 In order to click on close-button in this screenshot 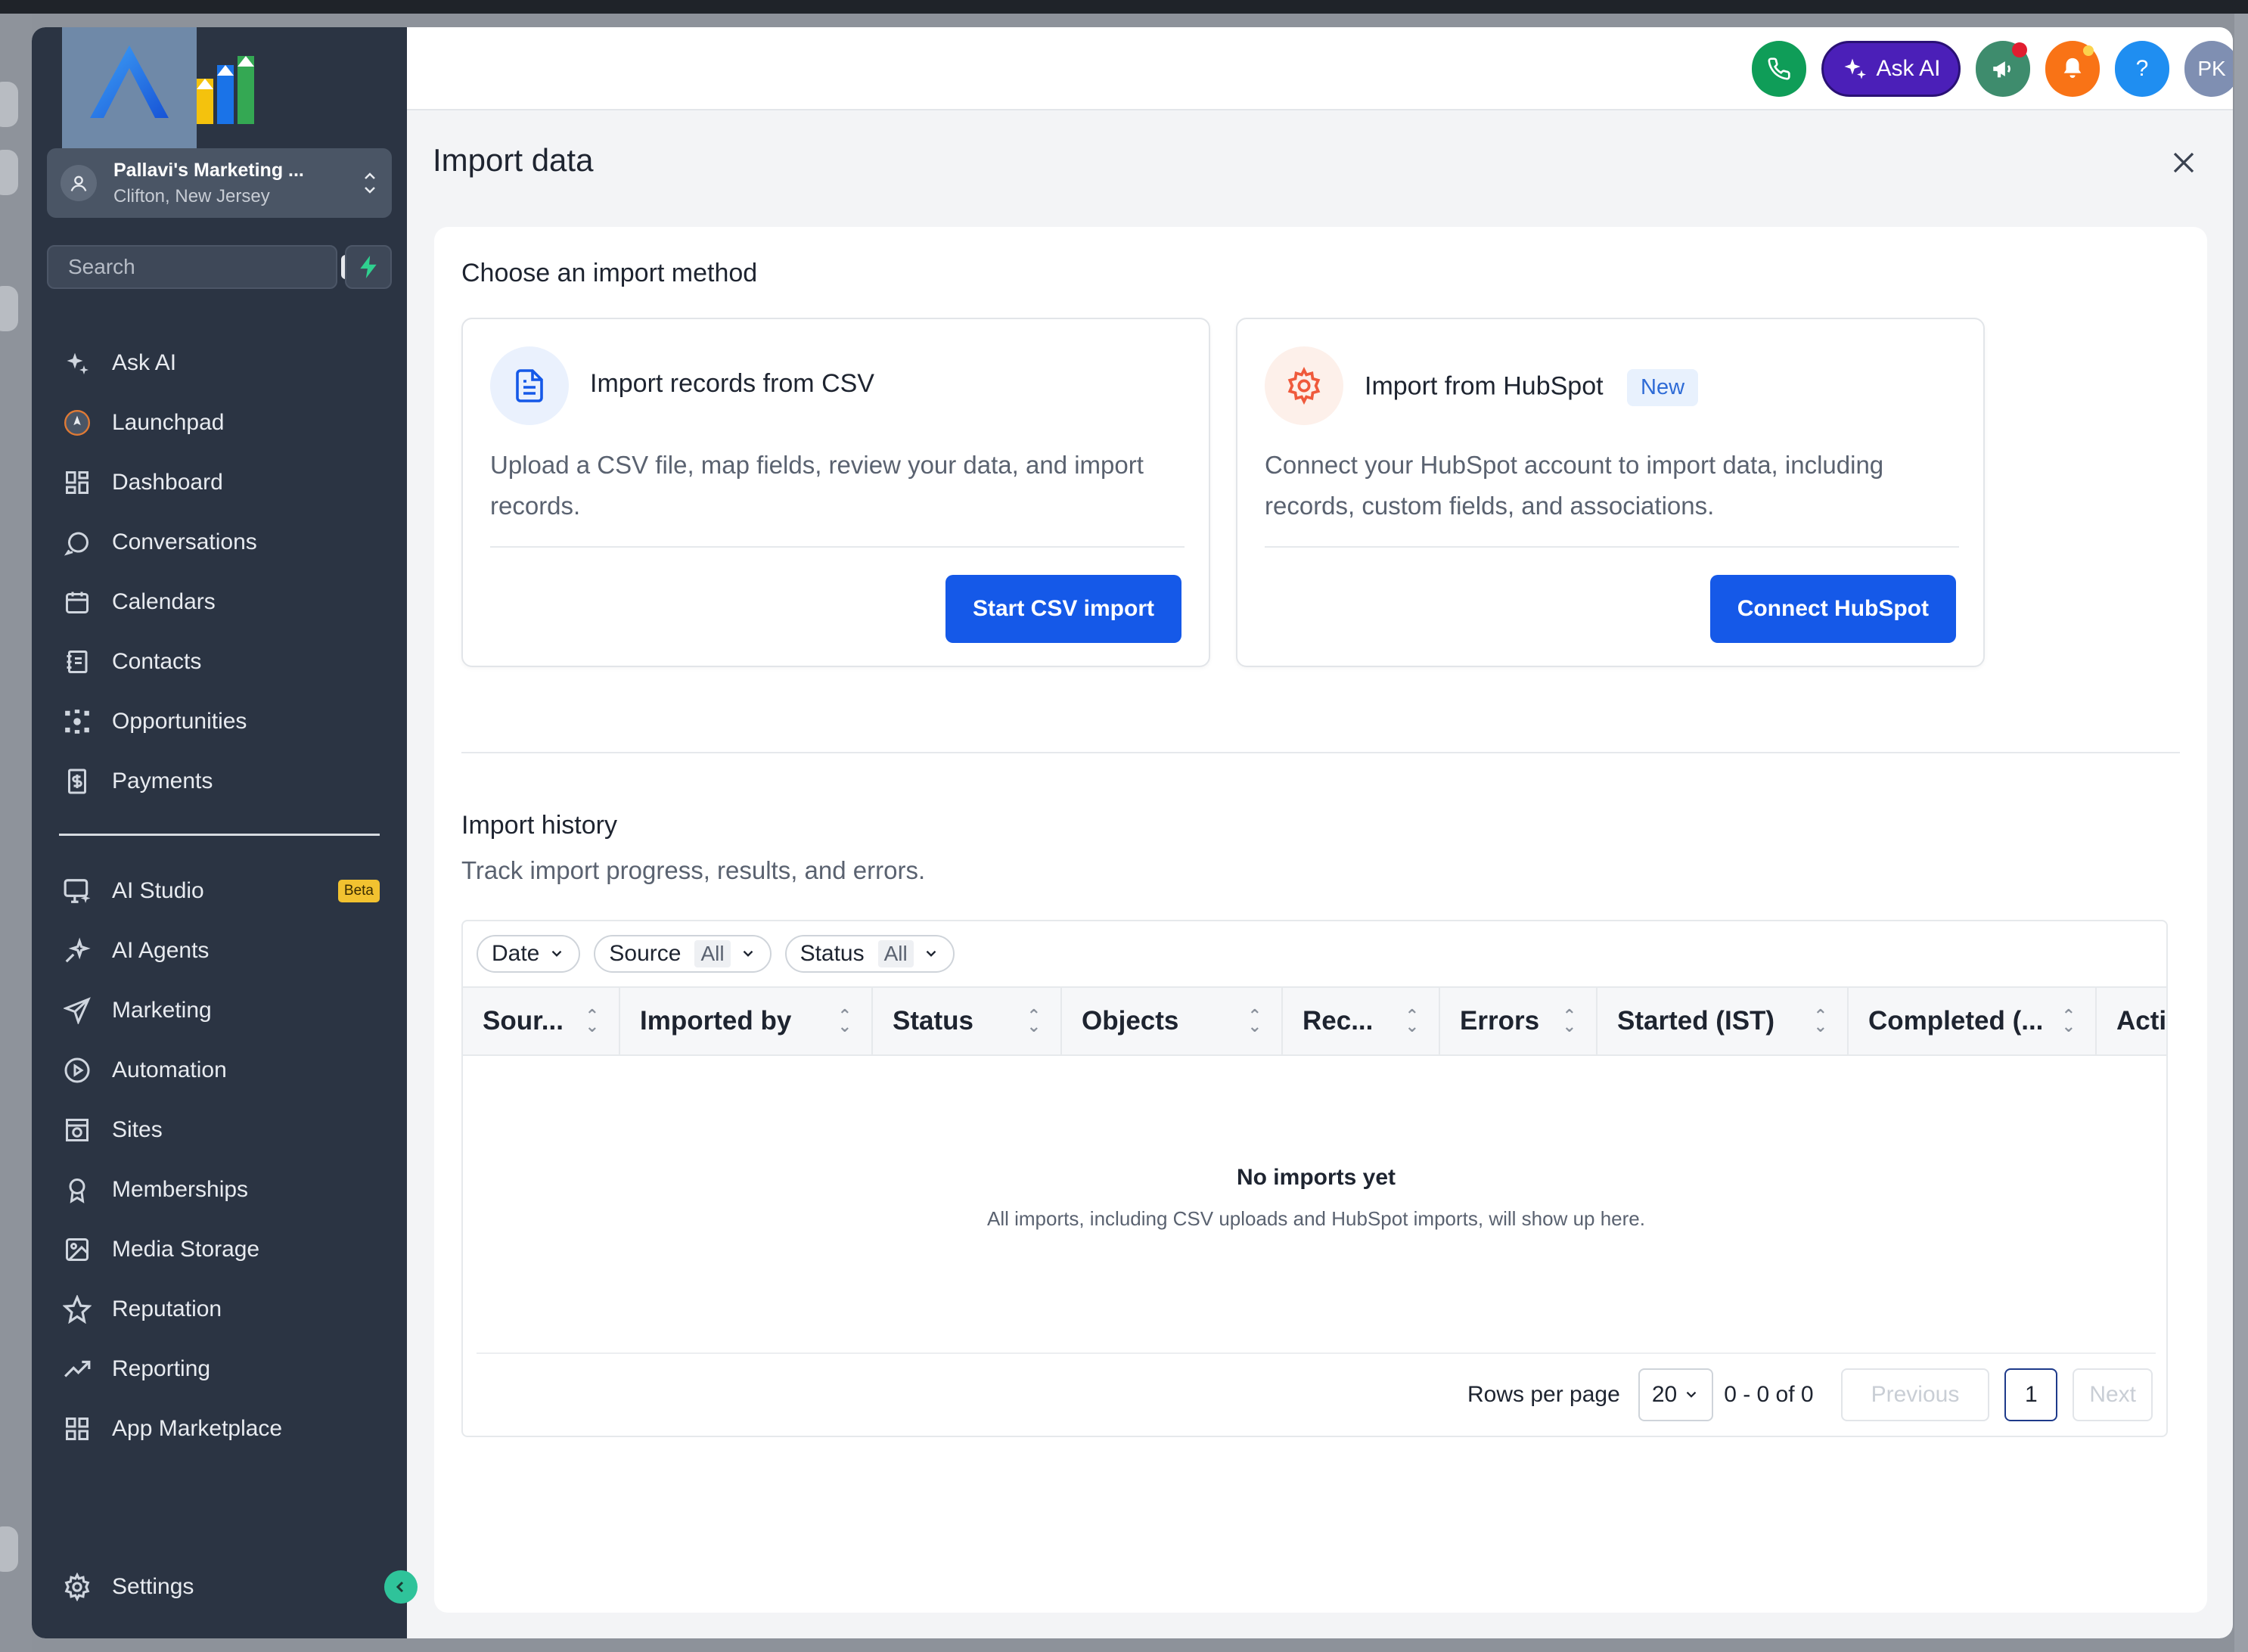, I will do `click(2184, 163)`.